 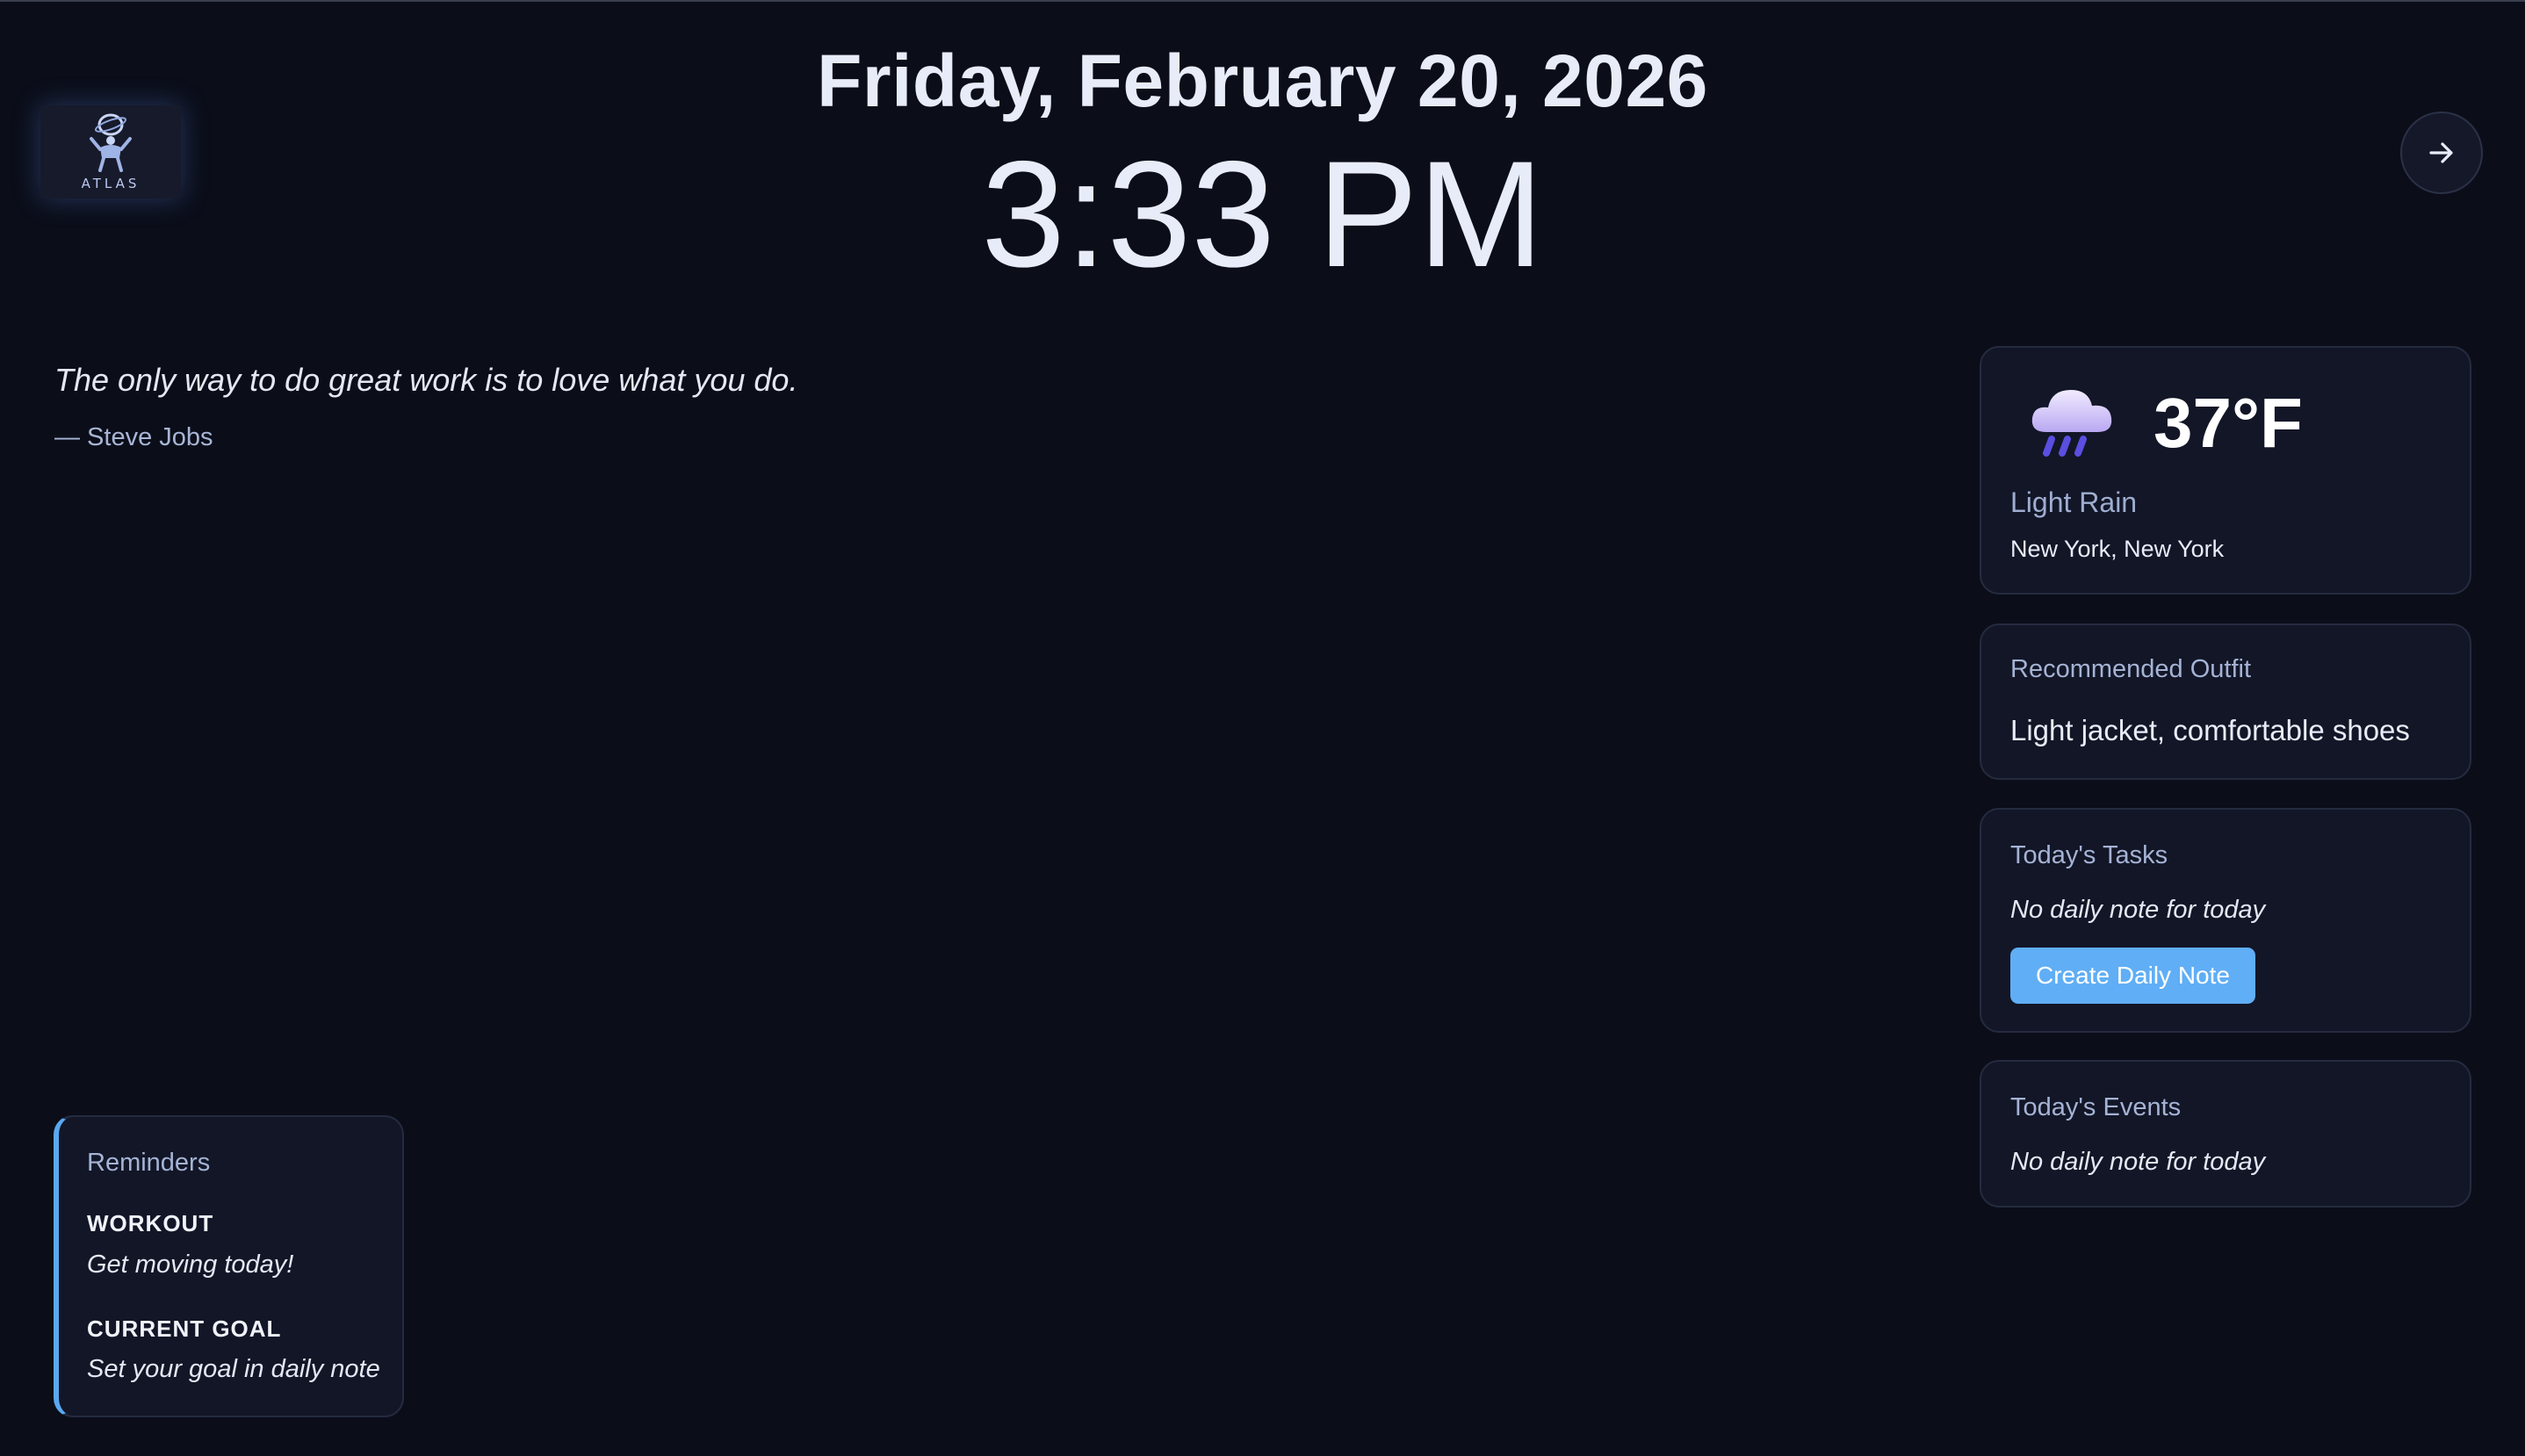 What do you see at coordinates (1262, 214) in the screenshot?
I see `current-time: 3:33 PM` at bounding box center [1262, 214].